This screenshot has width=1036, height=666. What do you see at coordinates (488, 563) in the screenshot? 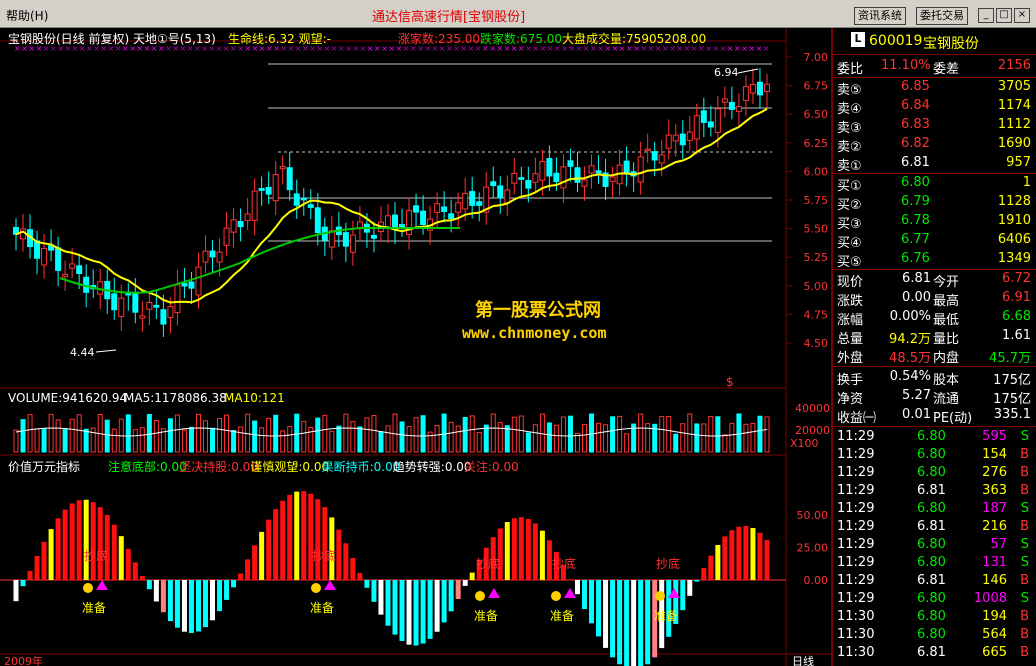
I see `signal-bottom-label: 抄底` at bounding box center [488, 563].